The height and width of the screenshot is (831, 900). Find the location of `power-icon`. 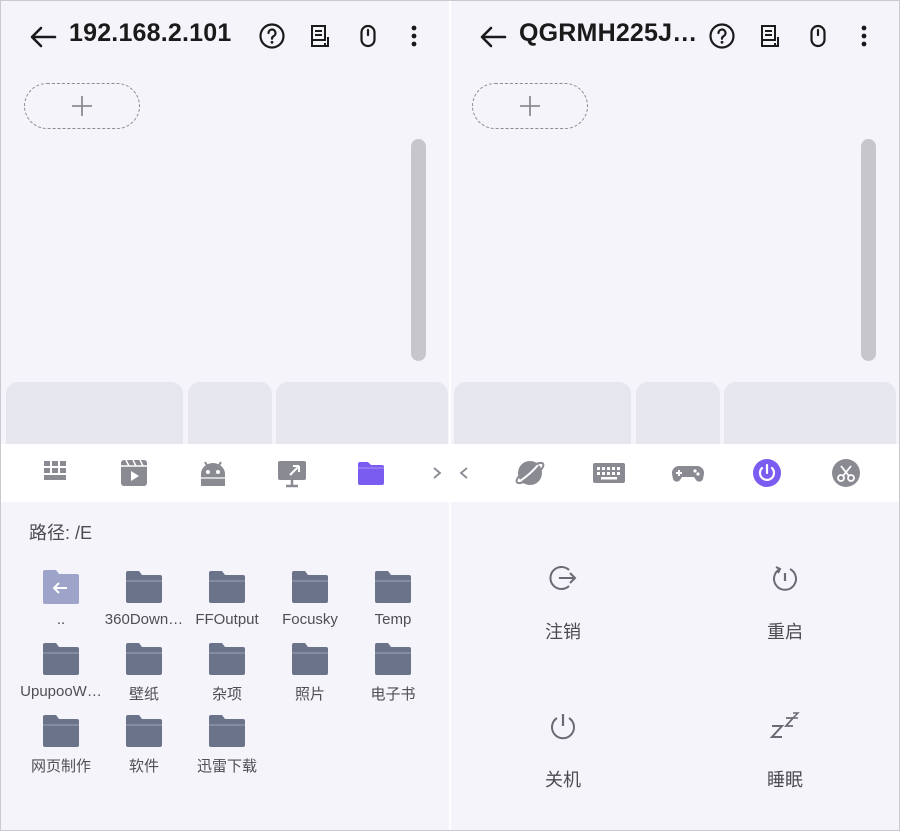

power-icon is located at coordinates (767, 473).